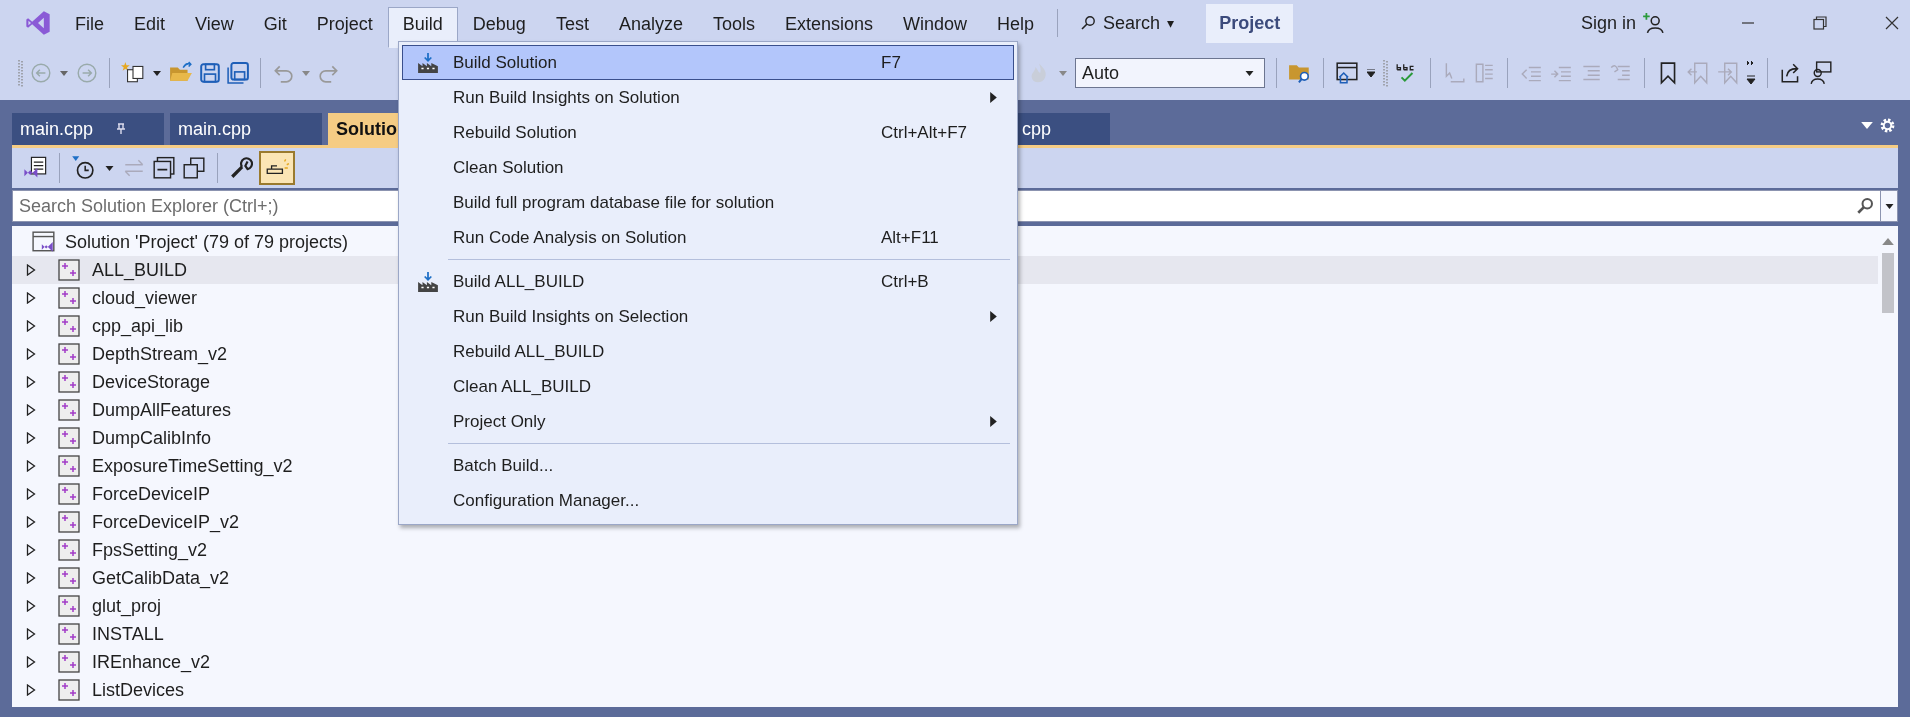  Describe the element at coordinates (1250, 23) in the screenshot. I see `solution-name-badge: Project` at that location.